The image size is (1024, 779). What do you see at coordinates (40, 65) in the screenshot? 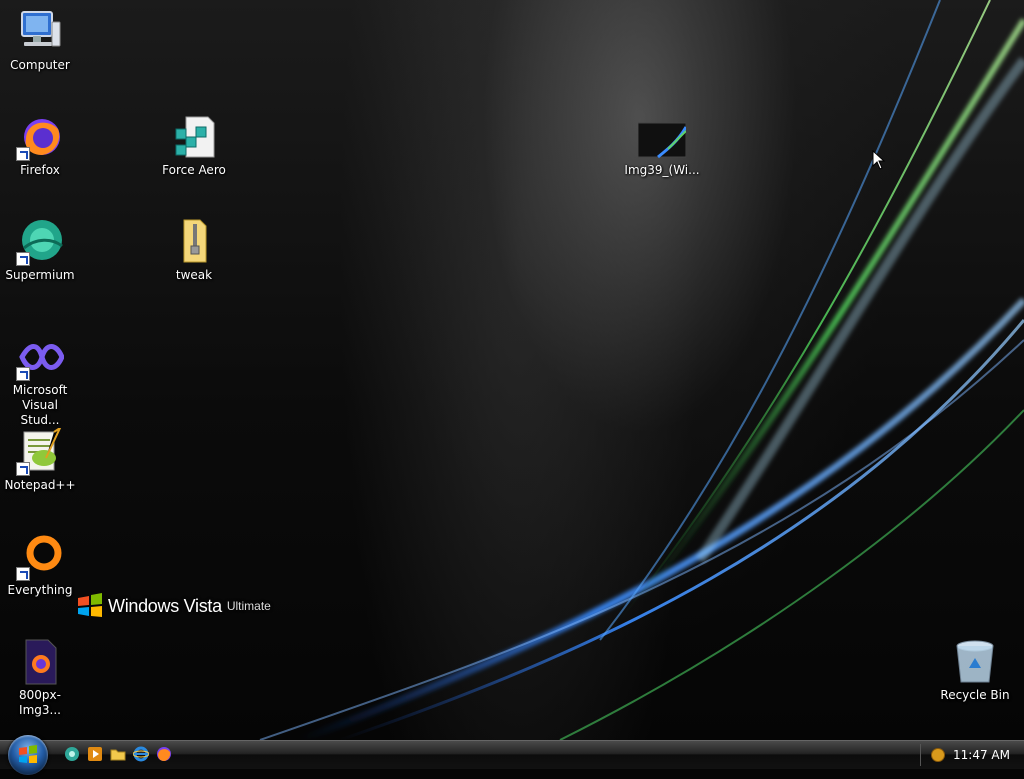
I see `desktop-icon-label: Computer` at bounding box center [40, 65].